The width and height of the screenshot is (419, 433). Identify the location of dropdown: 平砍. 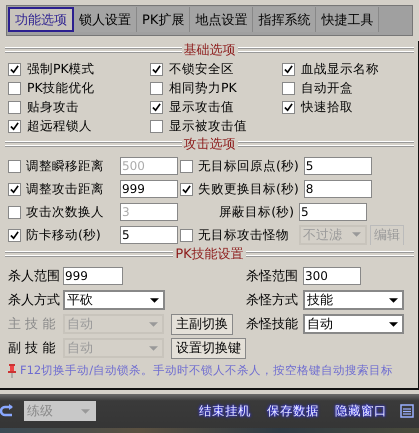
(114, 300).